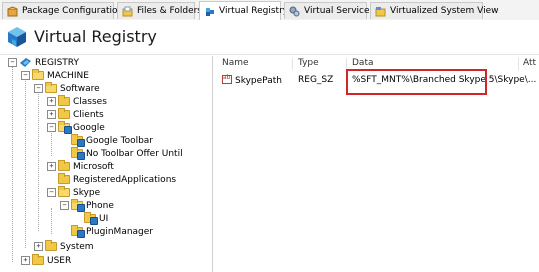  I want to click on registry-icon, so click(25, 62).